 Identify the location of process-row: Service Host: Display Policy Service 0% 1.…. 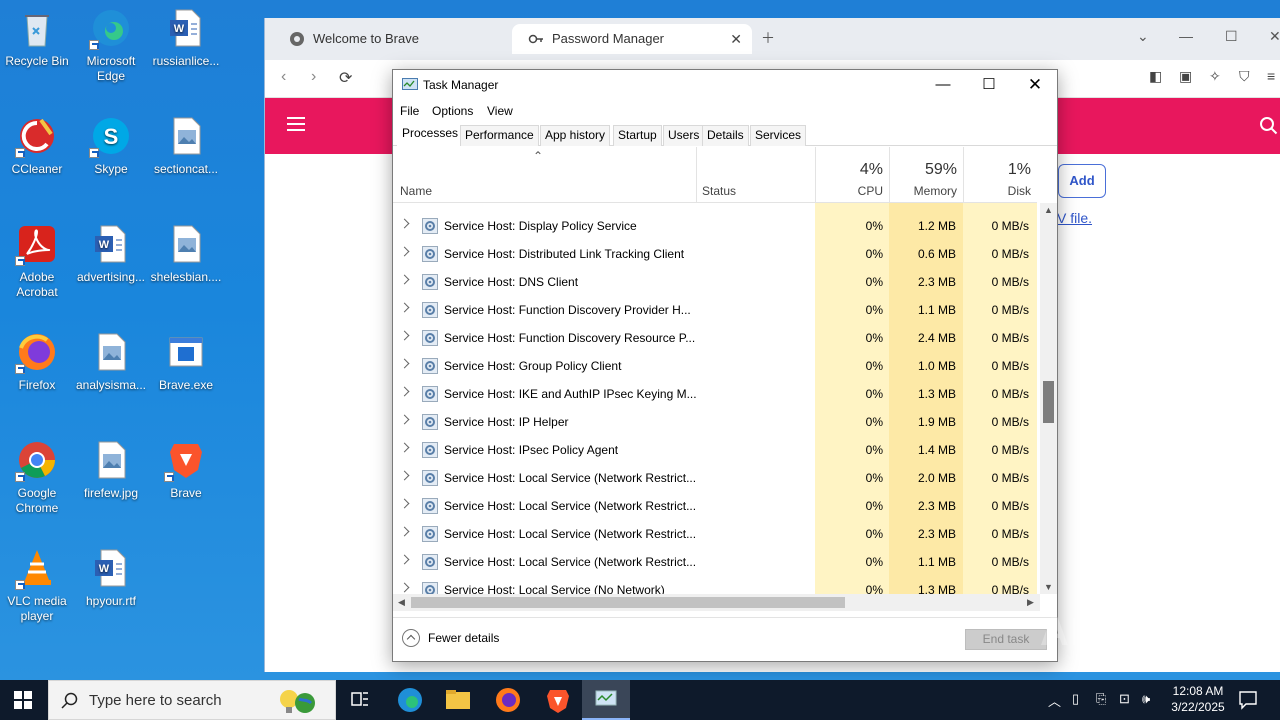
(715, 226).